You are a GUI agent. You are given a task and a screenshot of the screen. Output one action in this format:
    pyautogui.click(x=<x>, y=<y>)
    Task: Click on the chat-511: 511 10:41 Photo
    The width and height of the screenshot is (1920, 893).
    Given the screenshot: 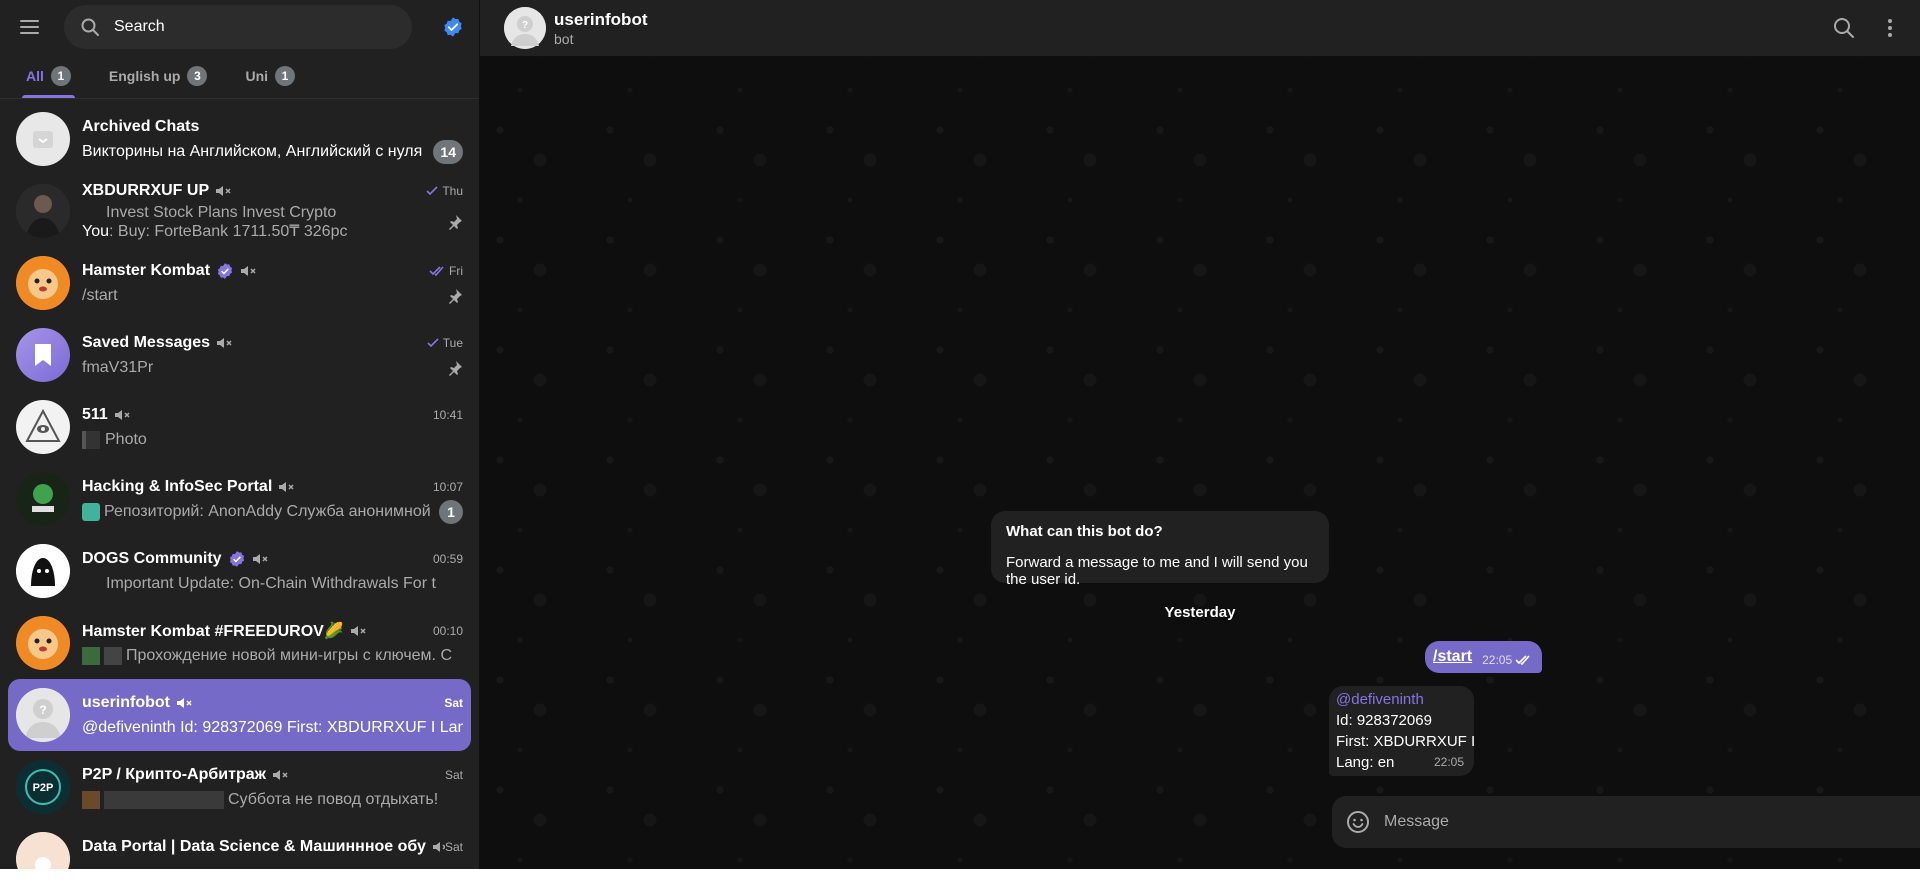 What is the action you would take?
    pyautogui.click(x=239, y=427)
    